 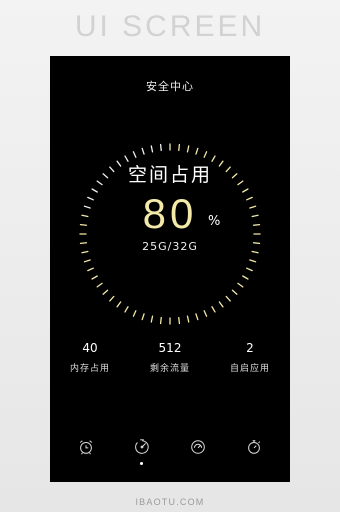 What do you see at coordinates (90, 357) in the screenshot?
I see `stat-memory: 40 内存占用` at bounding box center [90, 357].